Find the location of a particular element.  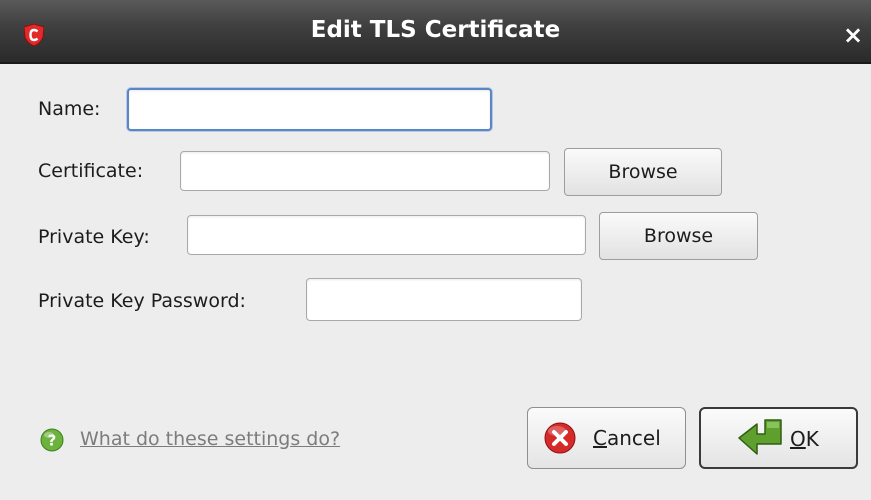

certificate-input is located at coordinates (365, 171).